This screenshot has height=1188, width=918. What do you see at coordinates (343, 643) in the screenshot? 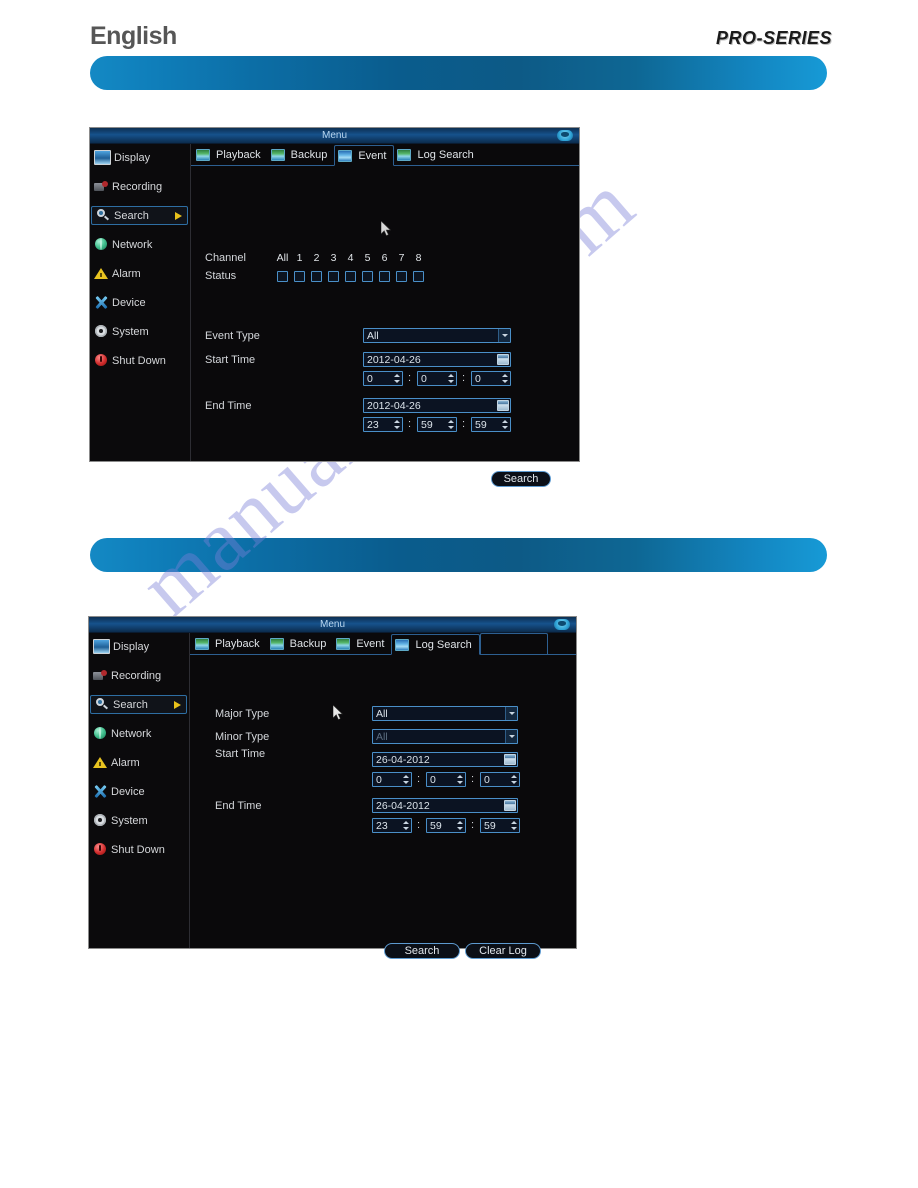
I see `event-icon` at bounding box center [343, 643].